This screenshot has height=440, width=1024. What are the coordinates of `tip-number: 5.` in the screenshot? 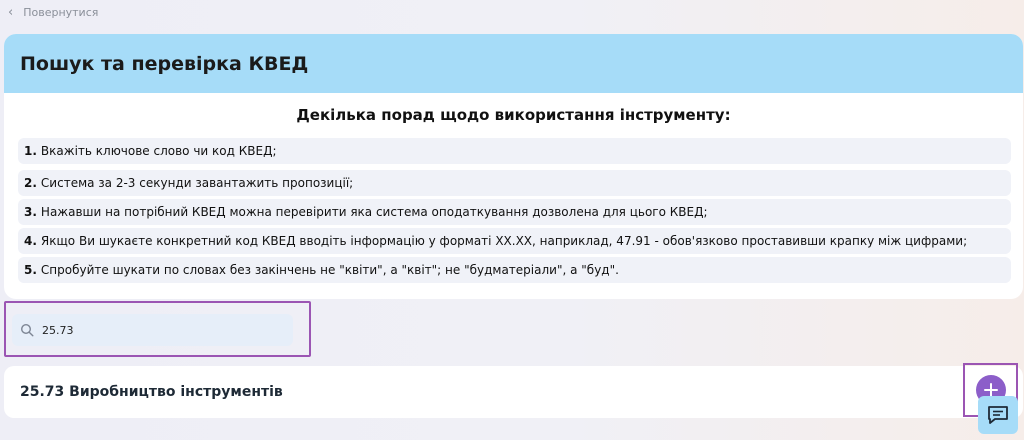 It's located at (30, 270).